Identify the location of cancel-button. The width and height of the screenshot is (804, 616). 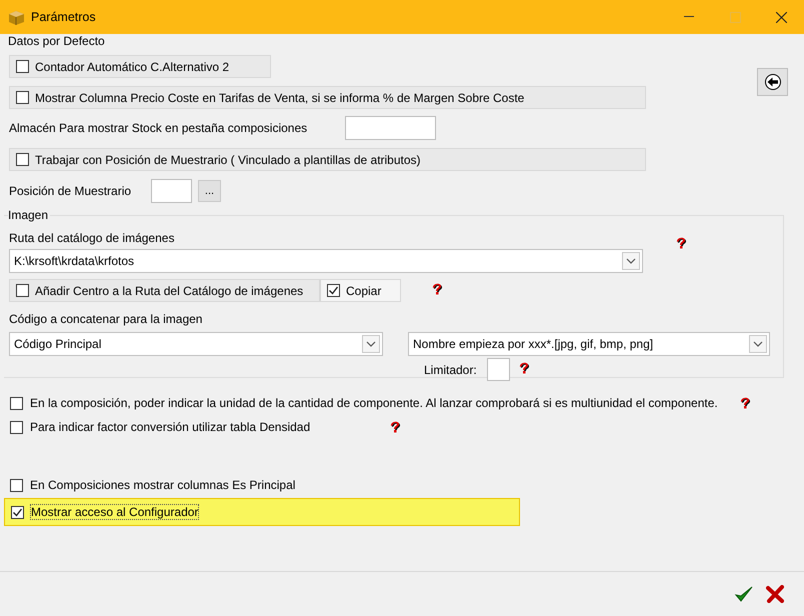
(775, 594).